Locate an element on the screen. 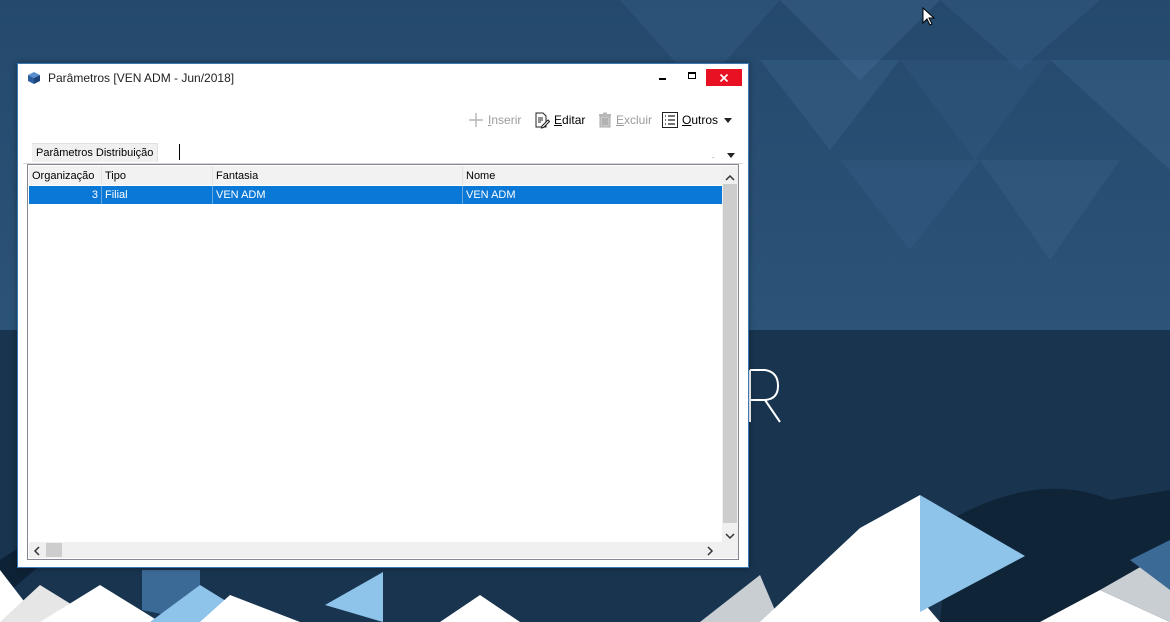 The image size is (1170, 622). maximize-button is located at coordinates (692, 75).